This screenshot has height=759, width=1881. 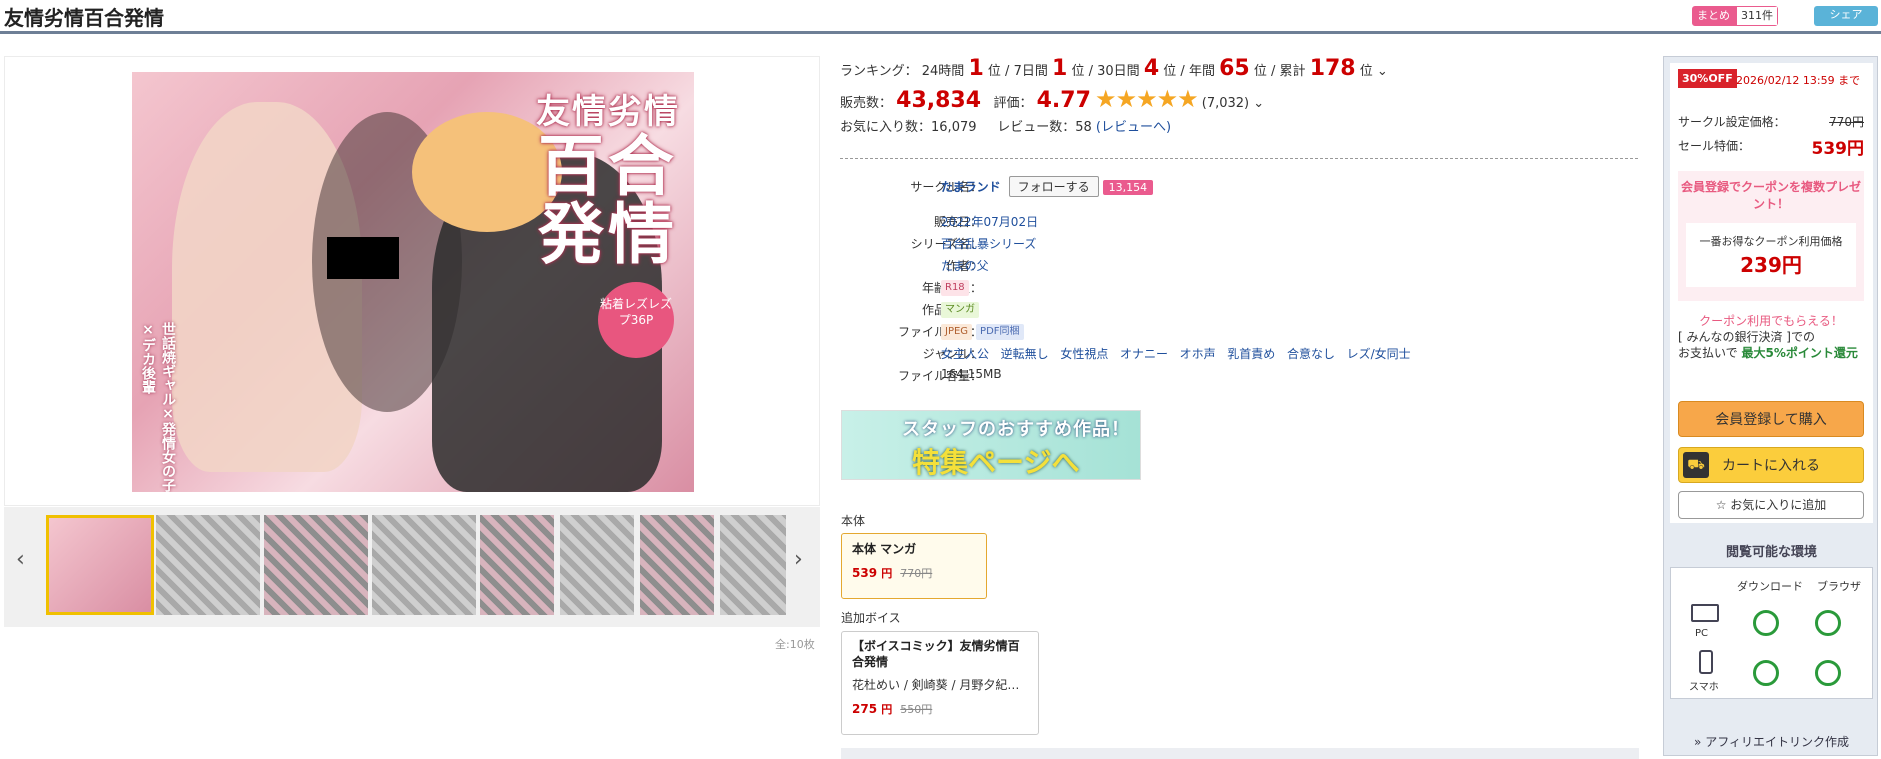 I want to click on follow-count: 13,154, so click(x=1128, y=187).